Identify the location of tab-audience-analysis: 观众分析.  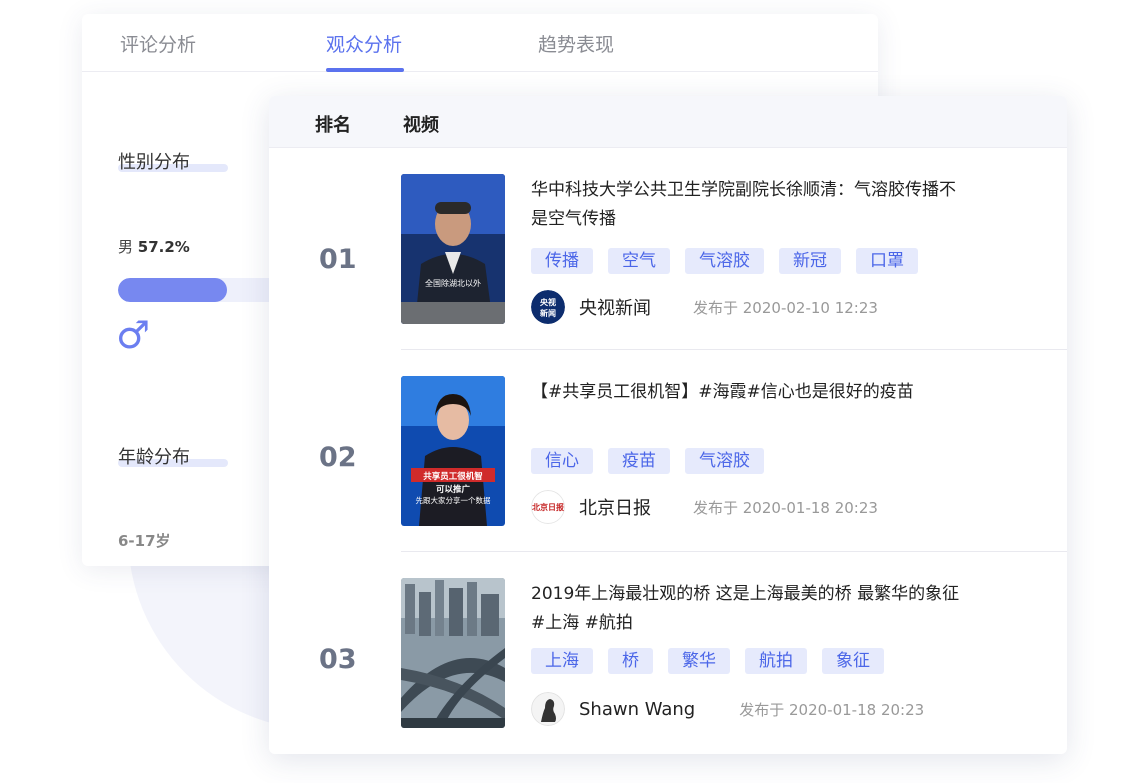
(364, 43).